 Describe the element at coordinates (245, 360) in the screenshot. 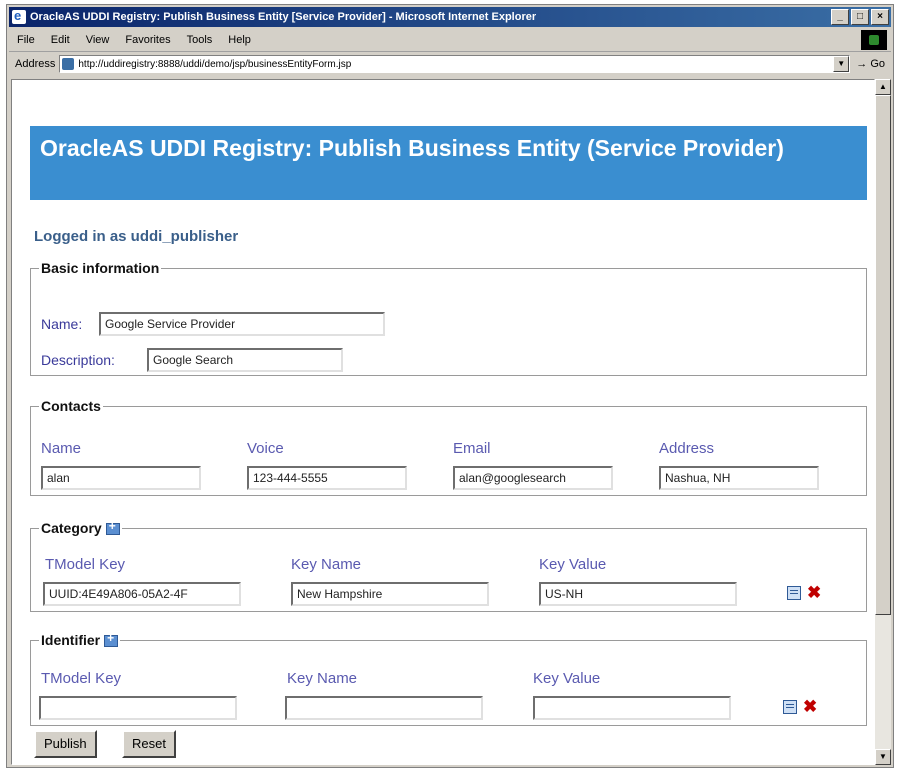

I see `description-input: Google Search` at that location.